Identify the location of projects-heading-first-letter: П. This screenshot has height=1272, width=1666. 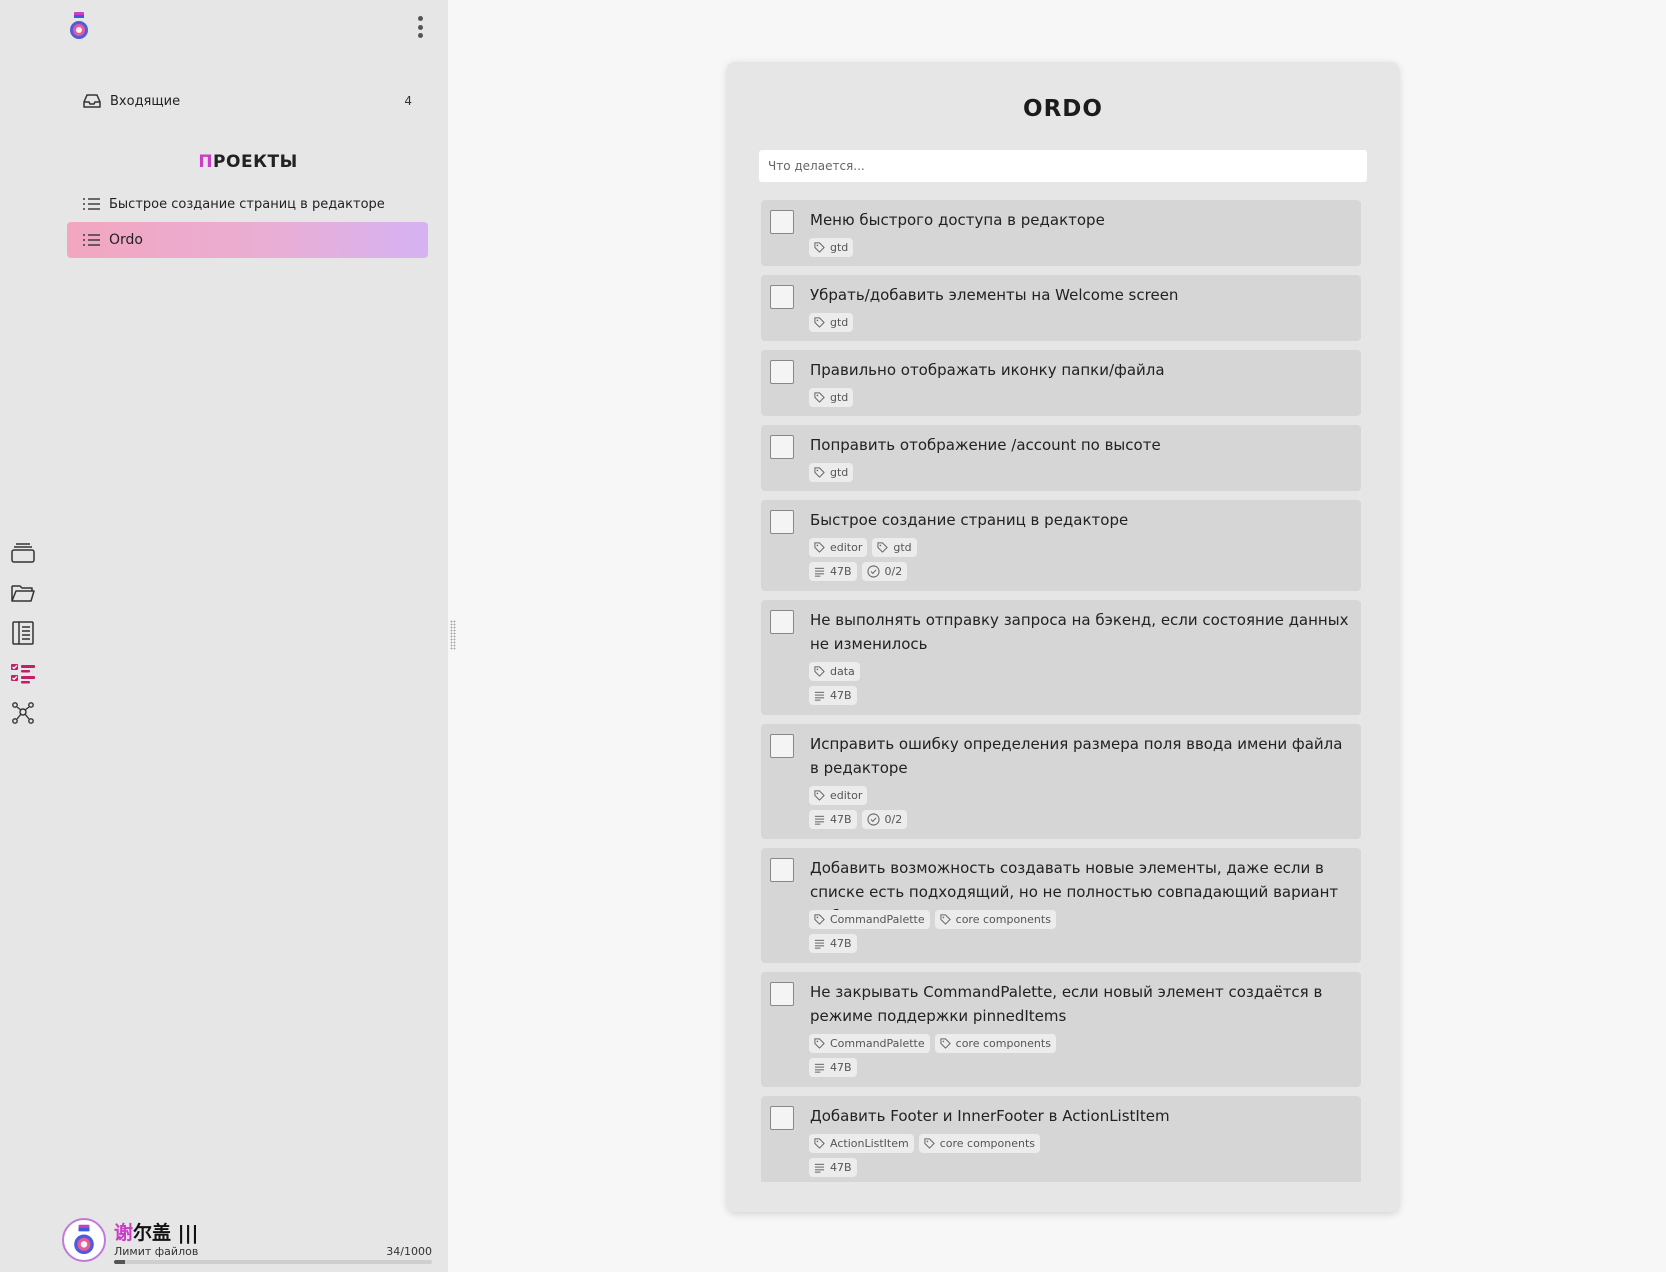
(206, 162).